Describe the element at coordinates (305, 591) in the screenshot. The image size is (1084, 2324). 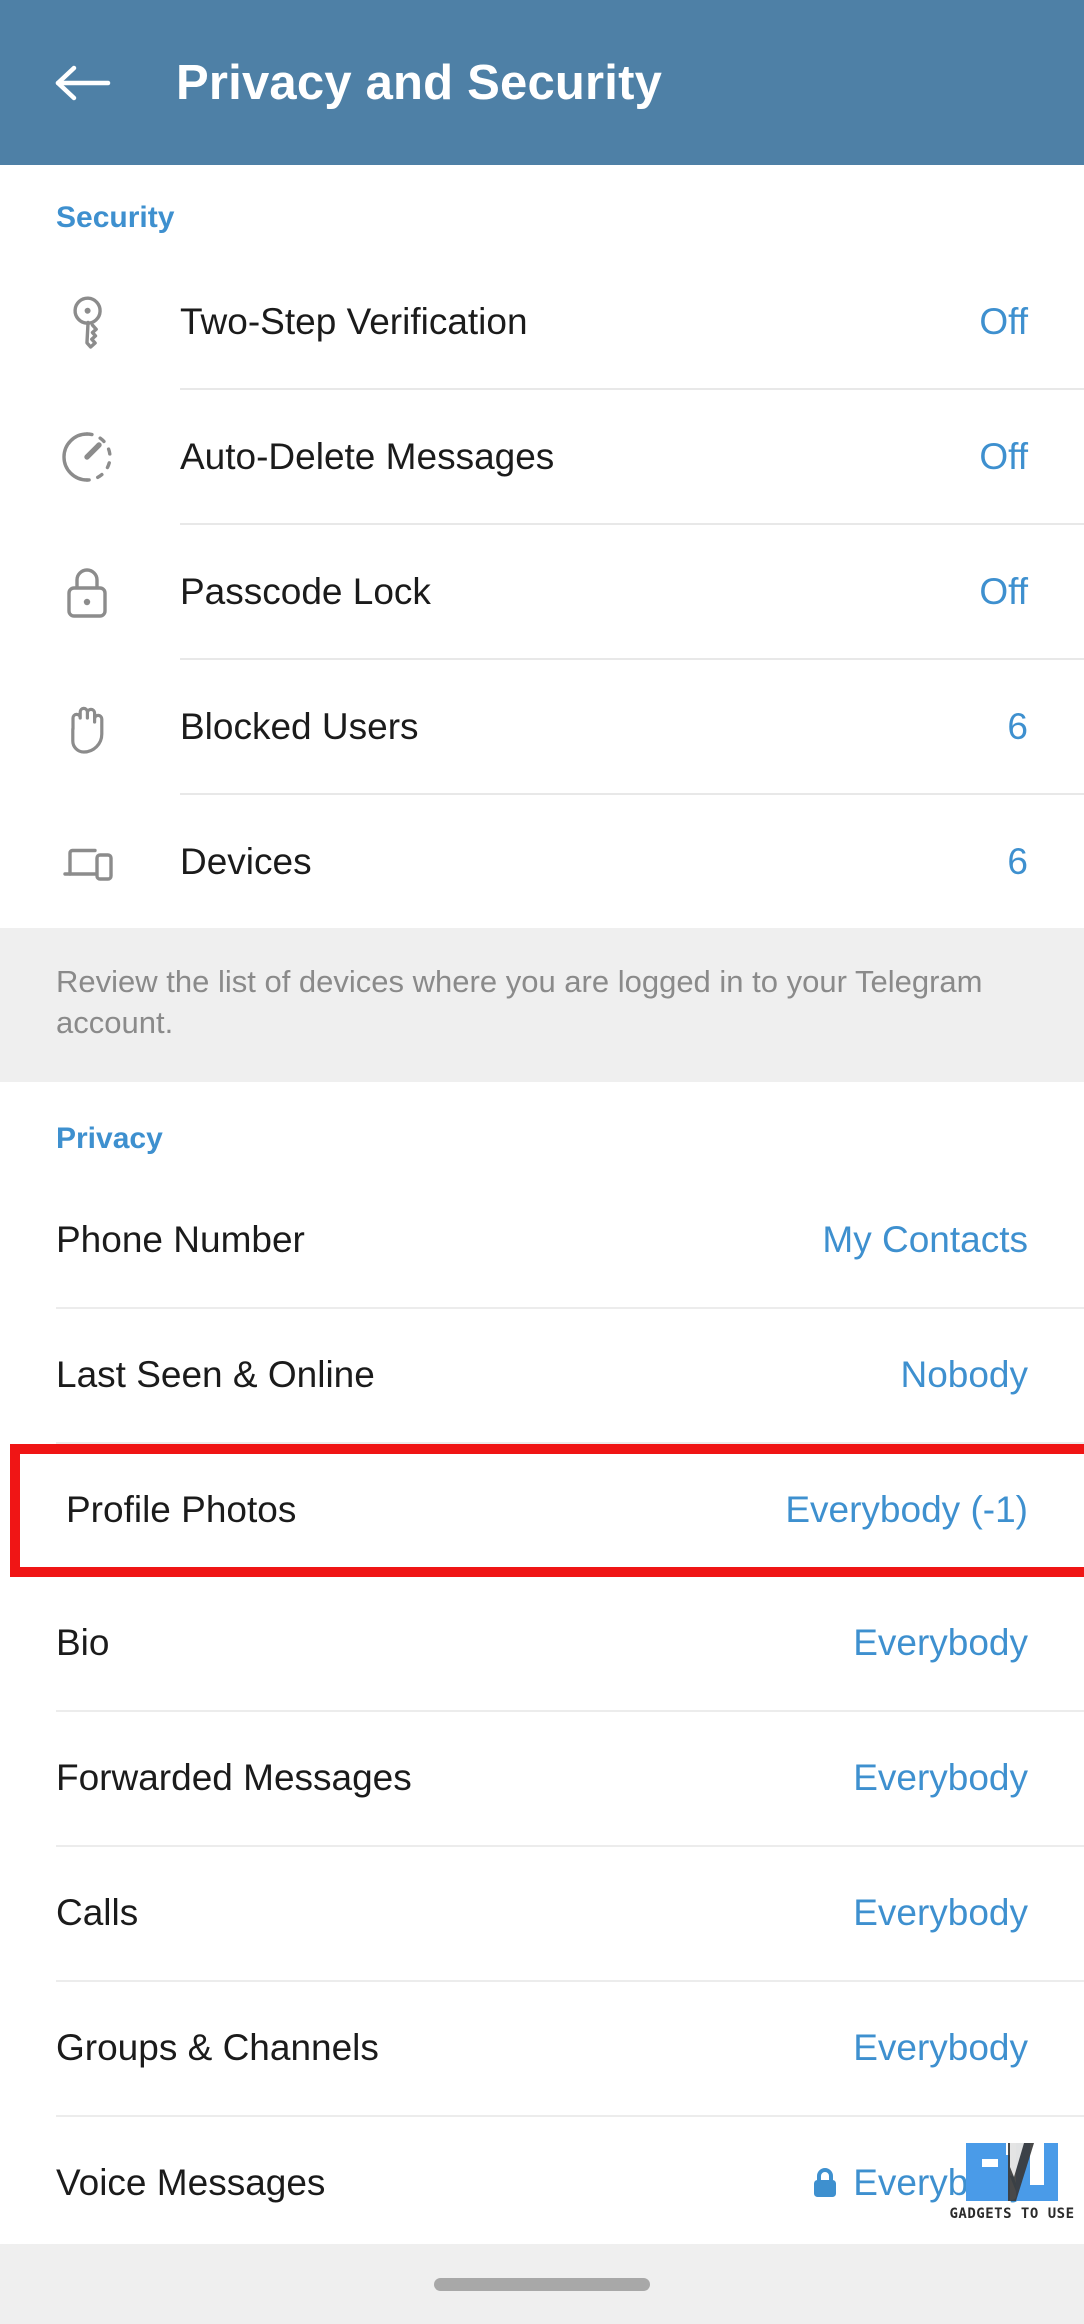
I see `row-label: Passcode Lock` at that location.